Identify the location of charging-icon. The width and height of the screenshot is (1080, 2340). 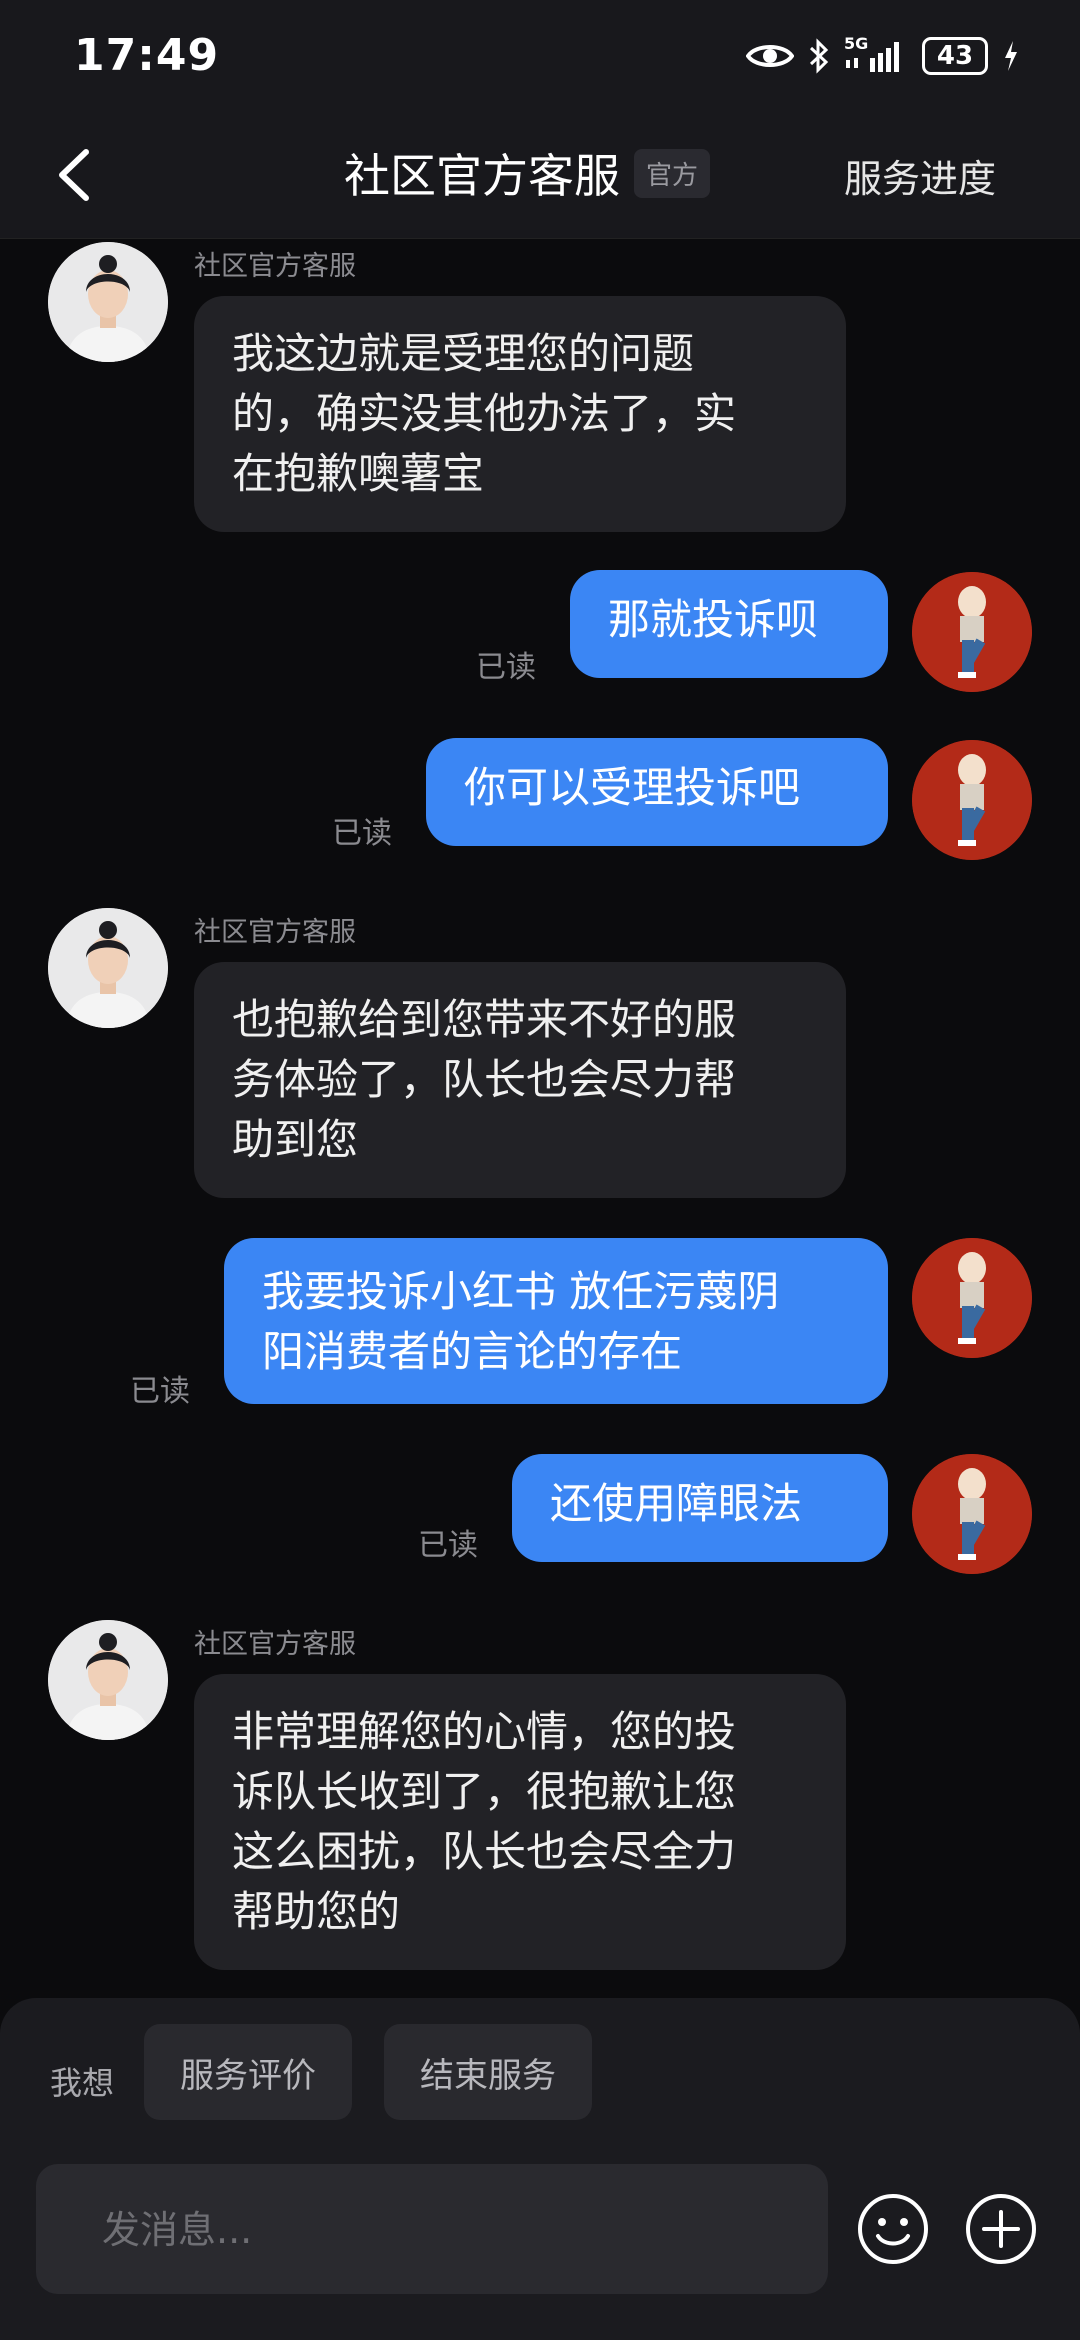
(1011, 56).